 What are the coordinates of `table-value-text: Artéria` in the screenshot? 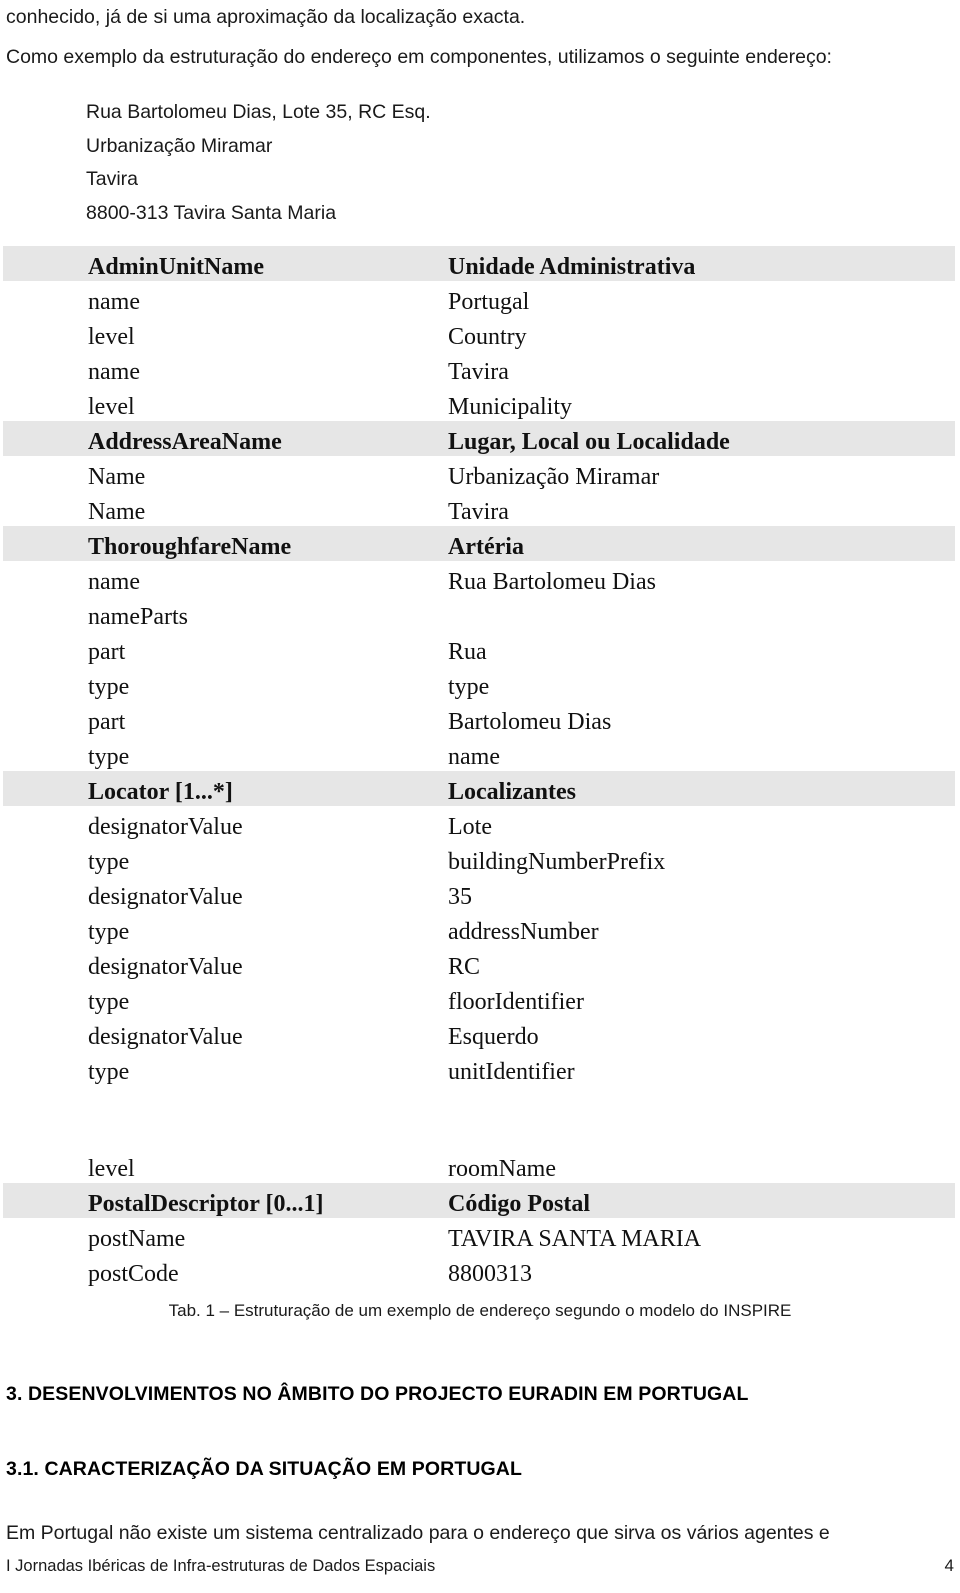 It's located at (486, 546).